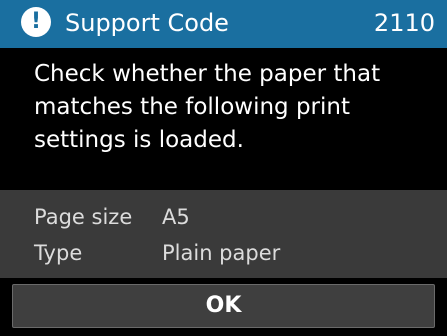  I want to click on header-title: Support Code, so click(147, 23).